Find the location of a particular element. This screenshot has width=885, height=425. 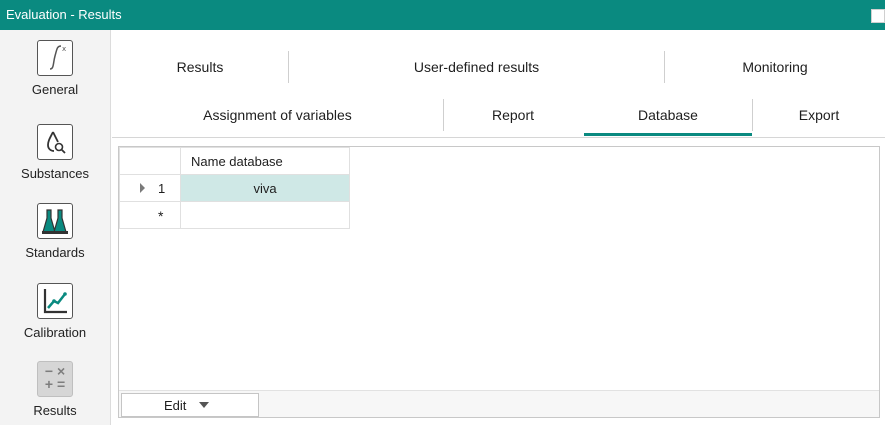

sidebar-item-standards: Standards is located at coordinates (55, 231).